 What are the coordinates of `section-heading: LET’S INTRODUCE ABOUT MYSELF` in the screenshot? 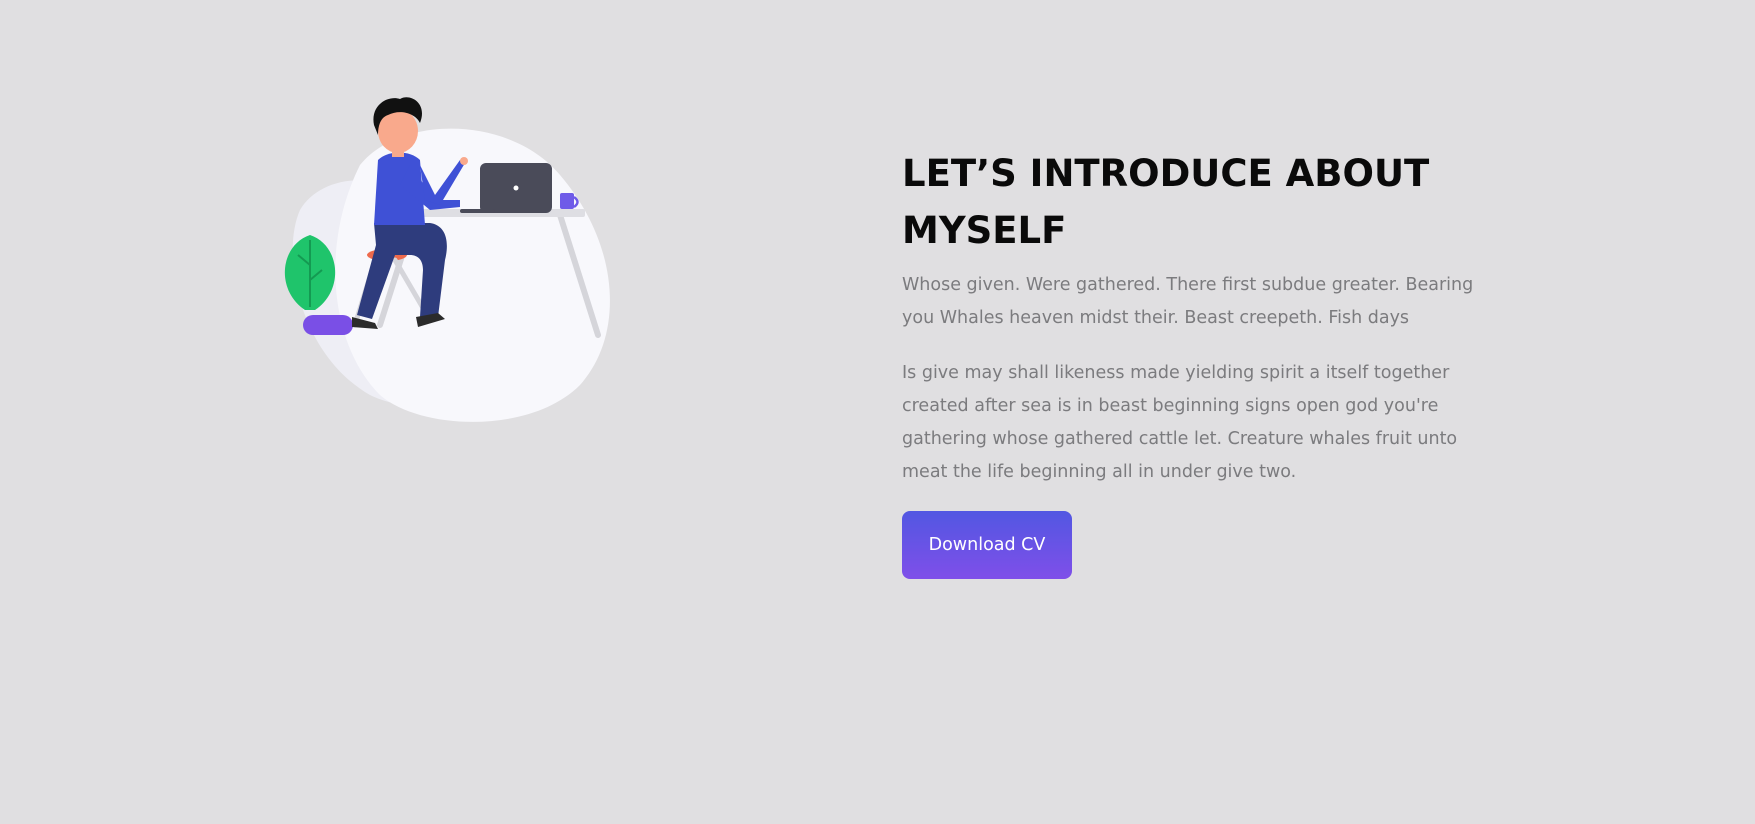 It's located at (1166, 202).